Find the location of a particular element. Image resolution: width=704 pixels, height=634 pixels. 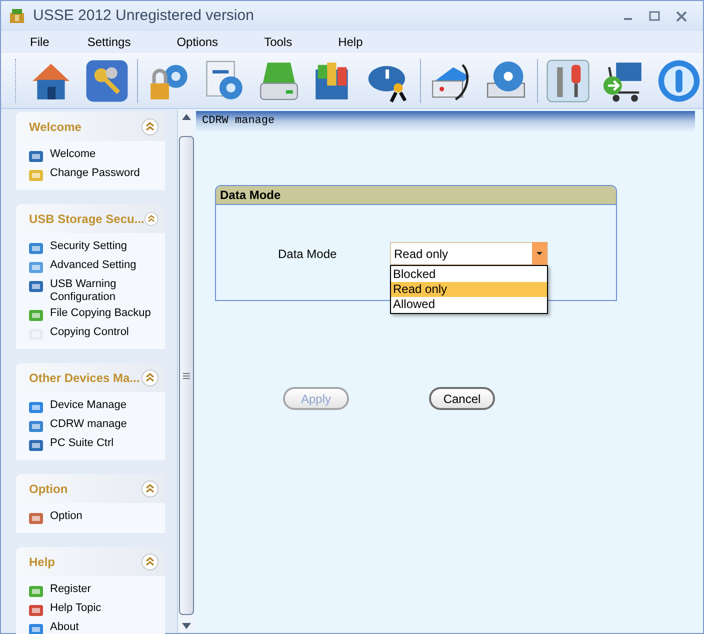

group-title: Data Mode is located at coordinates (416, 195).